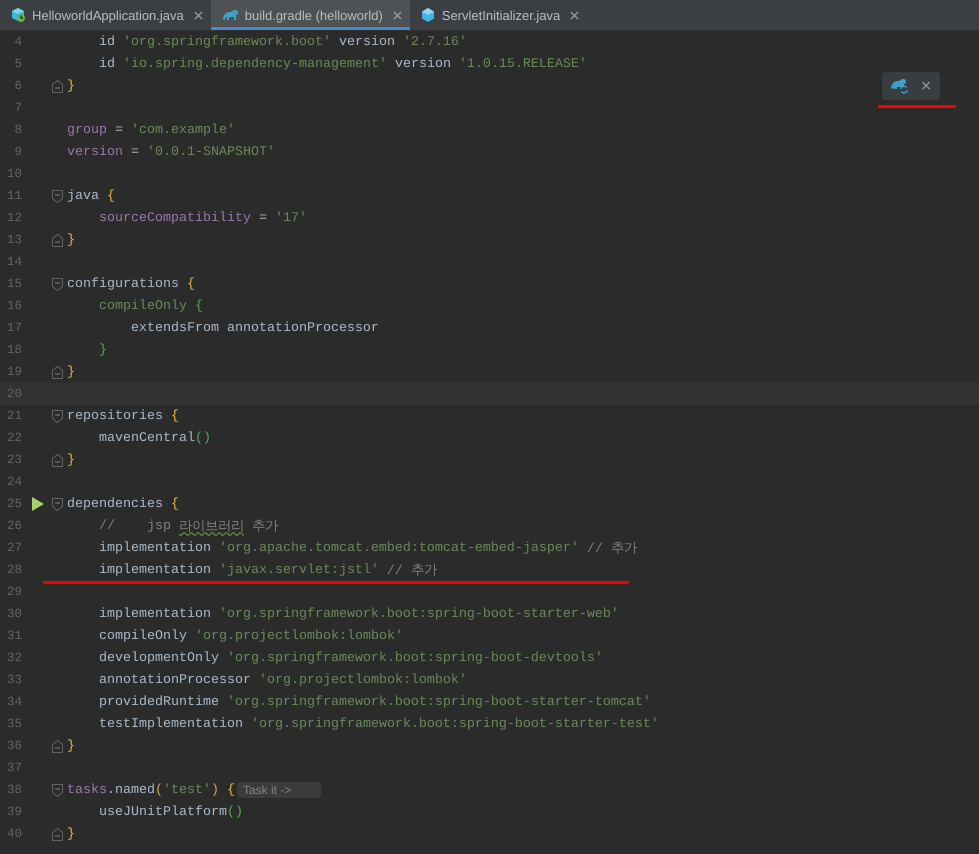  What do you see at coordinates (14, 416) in the screenshot?
I see `line-number: 21` at bounding box center [14, 416].